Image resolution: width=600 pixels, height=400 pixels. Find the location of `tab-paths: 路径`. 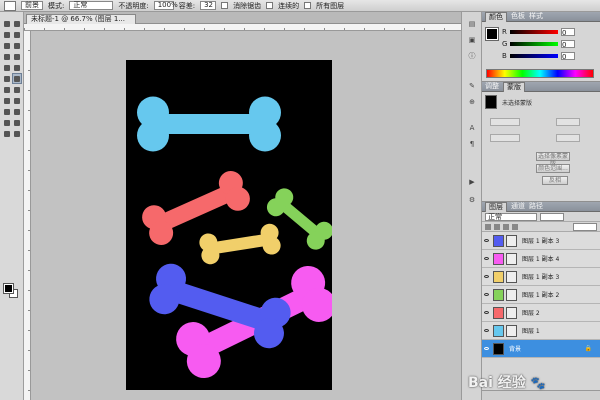

tab-paths: 路径 is located at coordinates (536, 206).